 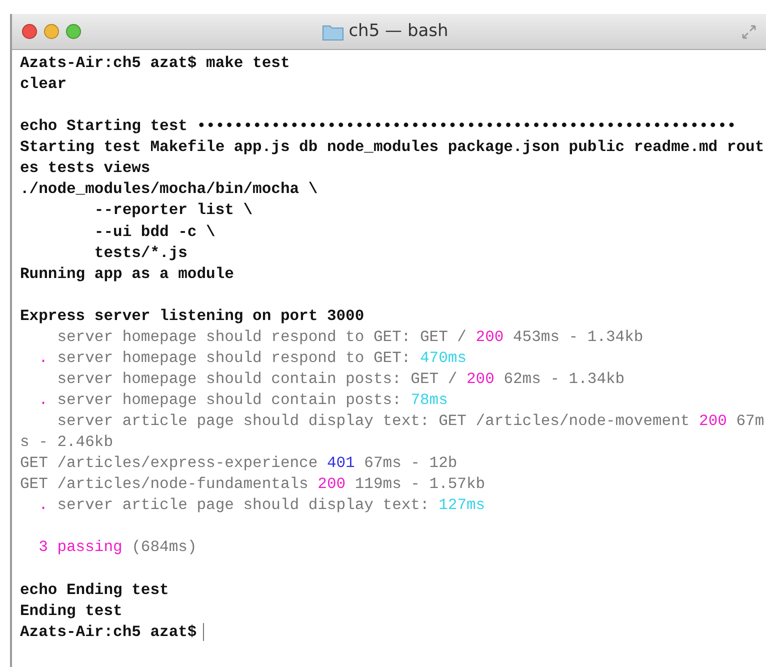 I want to click on terminal-line: clear, so click(x=43, y=85).